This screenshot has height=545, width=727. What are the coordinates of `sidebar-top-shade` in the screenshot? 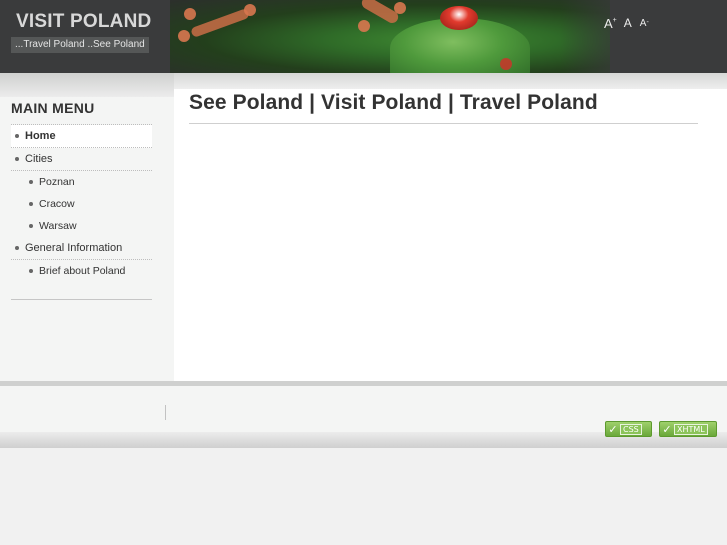 It's located at (87, 85).